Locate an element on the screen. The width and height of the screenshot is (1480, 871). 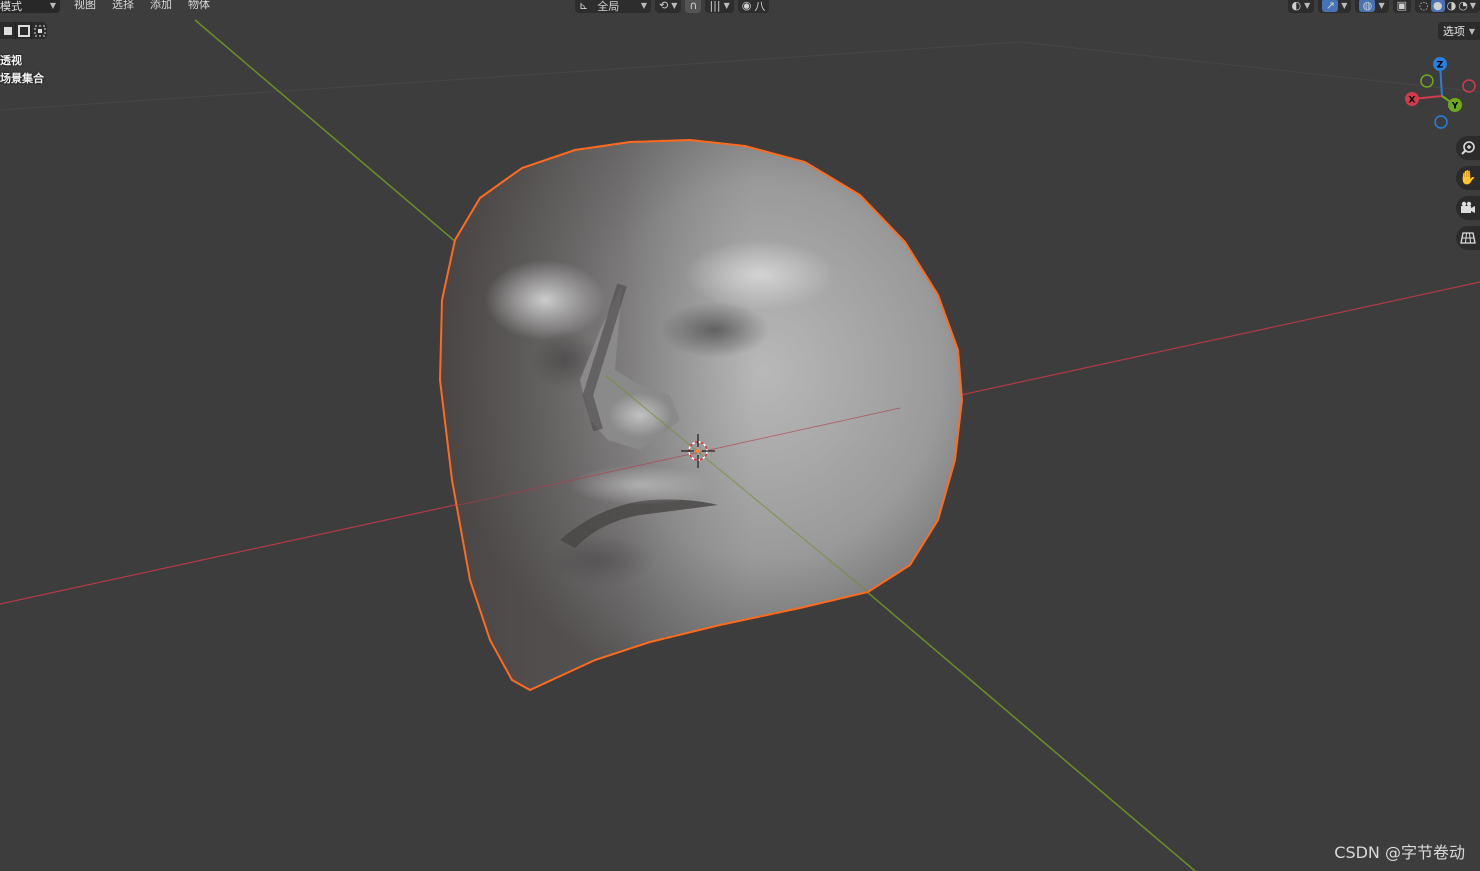
wireframe-shading-icon: ◌ is located at coordinates (1424, 6).